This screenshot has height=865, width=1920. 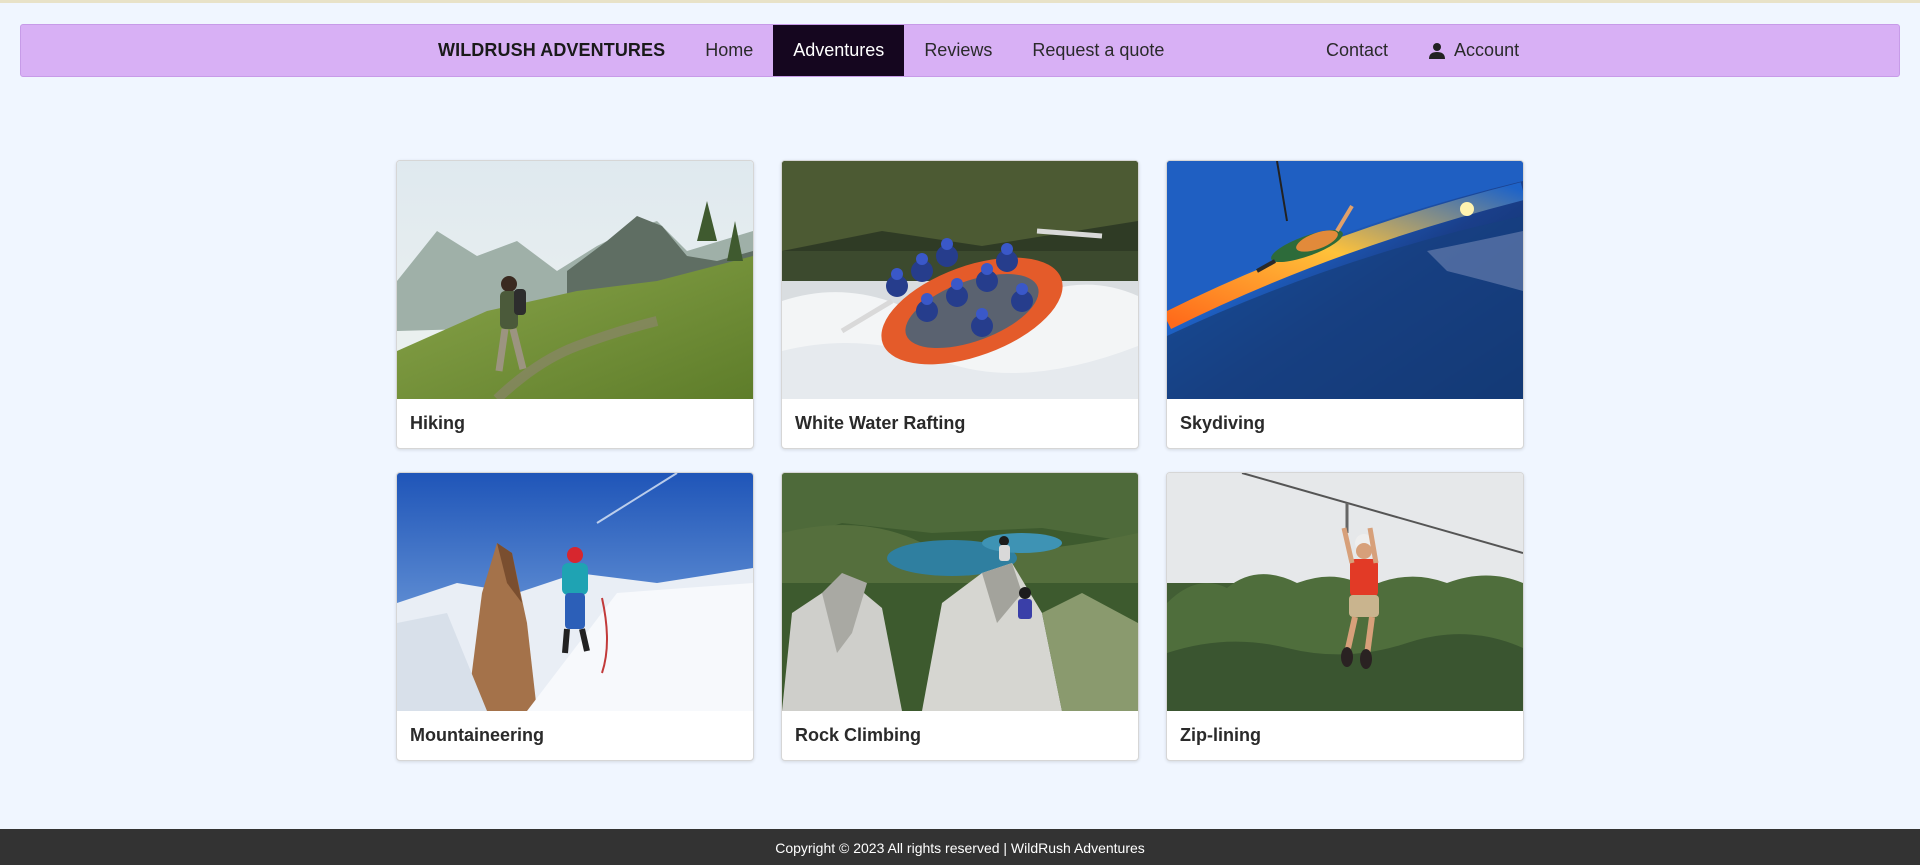 I want to click on adventure-title: Skydiving, so click(x=1223, y=423).